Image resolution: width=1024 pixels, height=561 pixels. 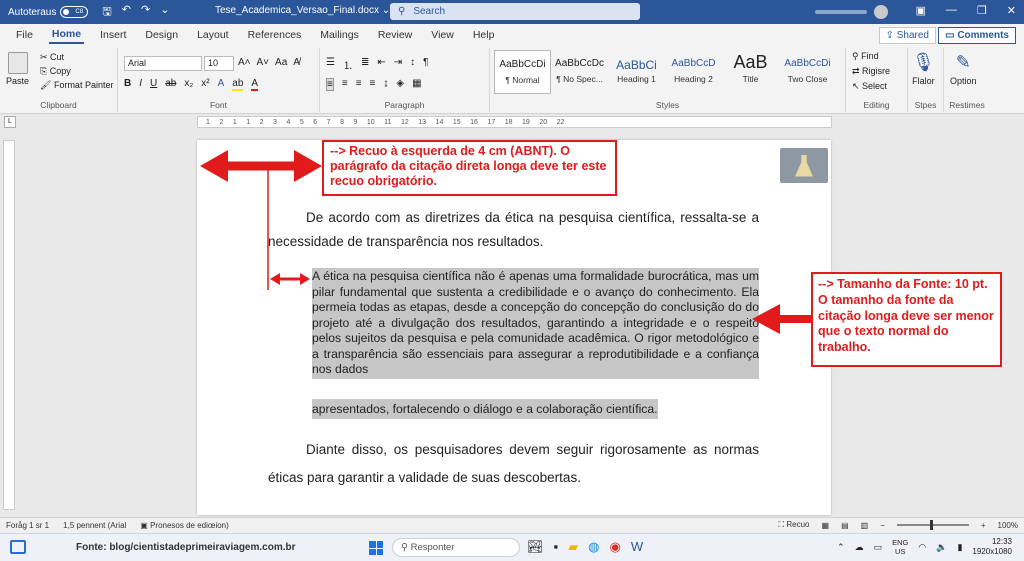 I want to click on widgets-icon, so click(x=18, y=547).